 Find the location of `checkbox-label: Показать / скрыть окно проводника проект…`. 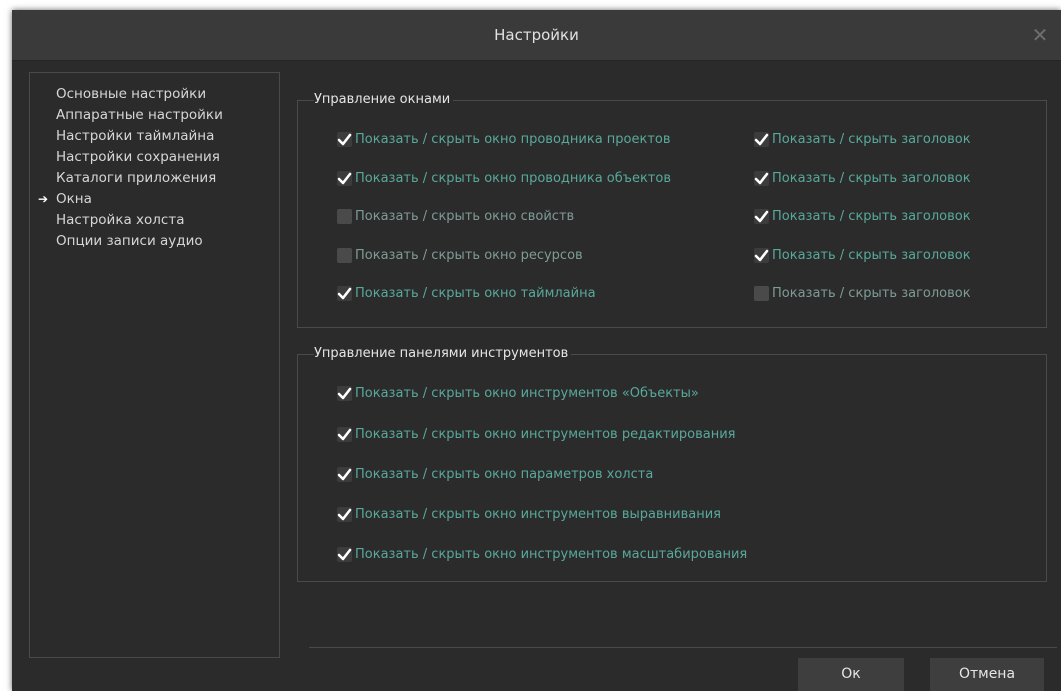

checkbox-label: Показать / скрыть окно проводника проект… is located at coordinates (513, 139).